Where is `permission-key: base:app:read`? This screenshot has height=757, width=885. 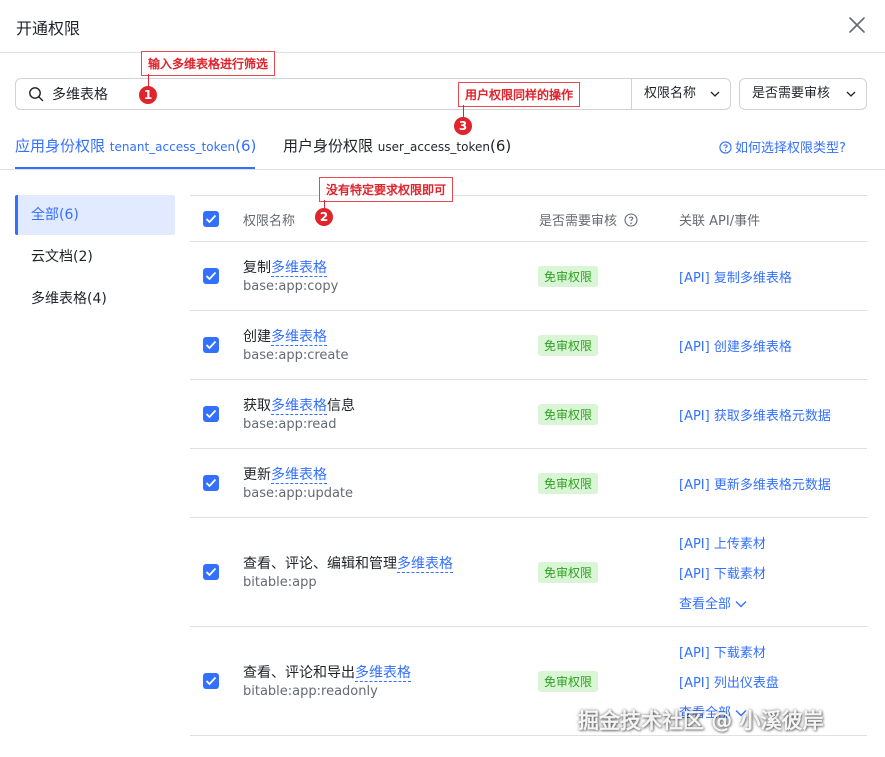 permission-key: base:app:read is located at coordinates (290, 424).